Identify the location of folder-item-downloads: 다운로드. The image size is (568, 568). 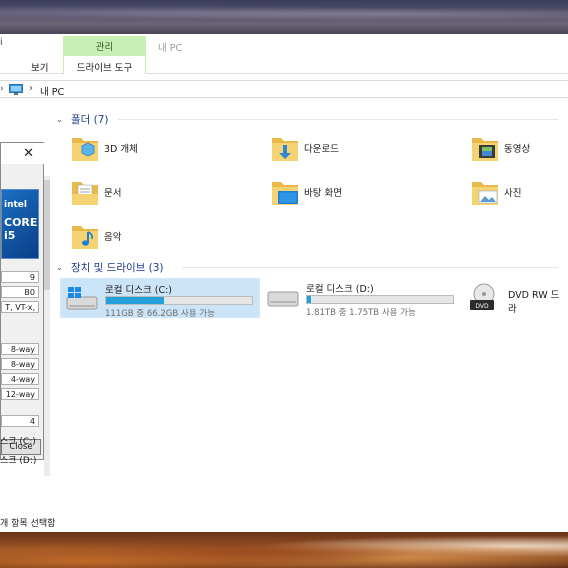
(304, 148).